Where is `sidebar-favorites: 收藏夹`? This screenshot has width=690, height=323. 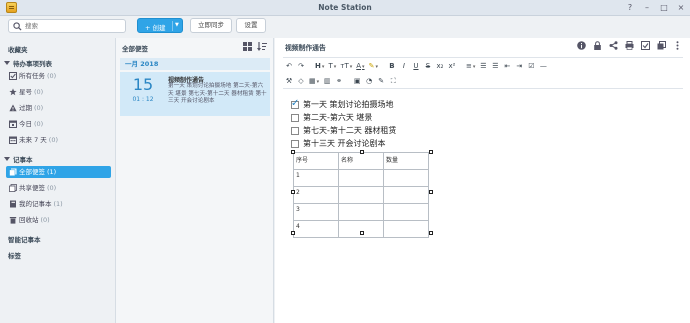 sidebar-favorites: 收藏夹 is located at coordinates (18, 49).